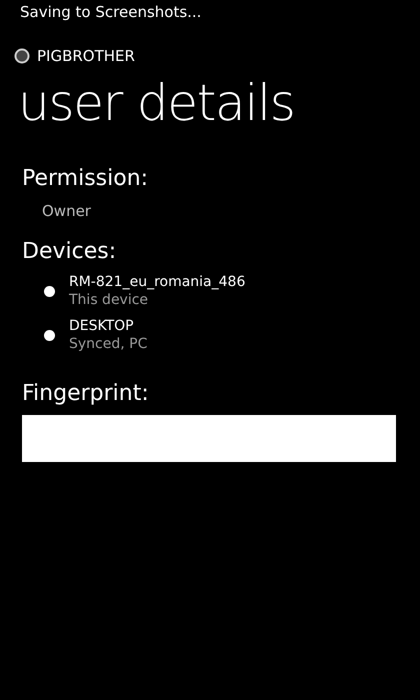 The height and width of the screenshot is (700, 420). Describe the element at coordinates (102, 326) in the screenshot. I see `device-name: DESKTOP` at that location.